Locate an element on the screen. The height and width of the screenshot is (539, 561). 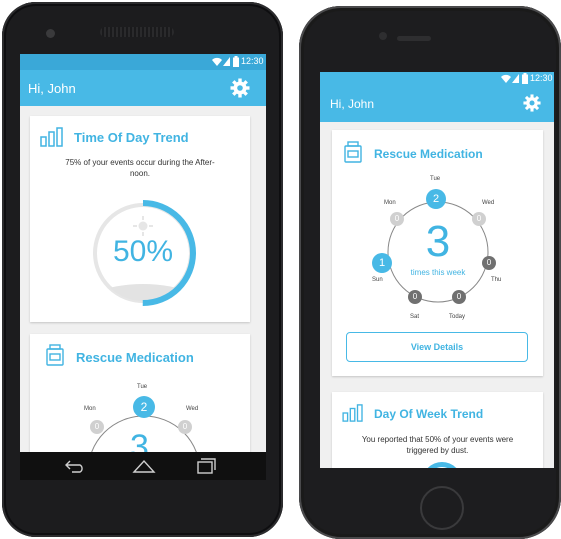
day-bubble-today: 0 is located at coordinates (459, 297).